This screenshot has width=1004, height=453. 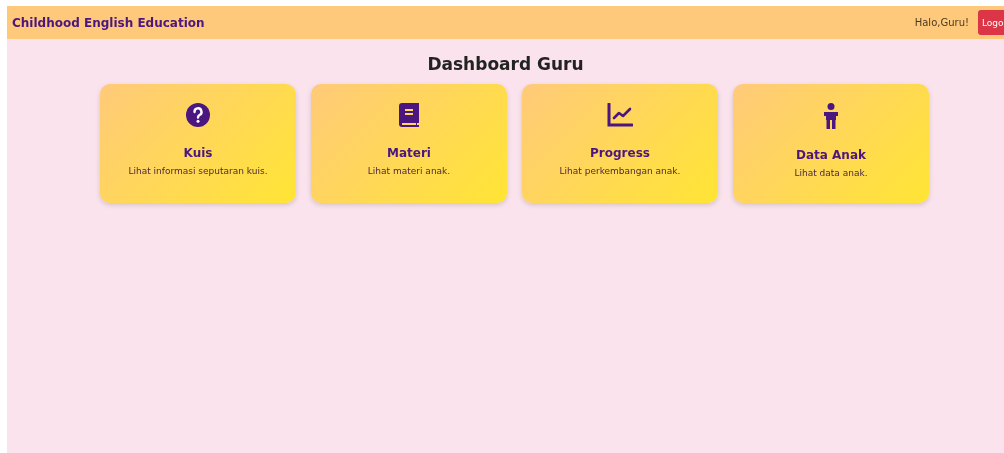 What do you see at coordinates (109, 22) in the screenshot?
I see `brand-title: Childhood English Education` at bounding box center [109, 22].